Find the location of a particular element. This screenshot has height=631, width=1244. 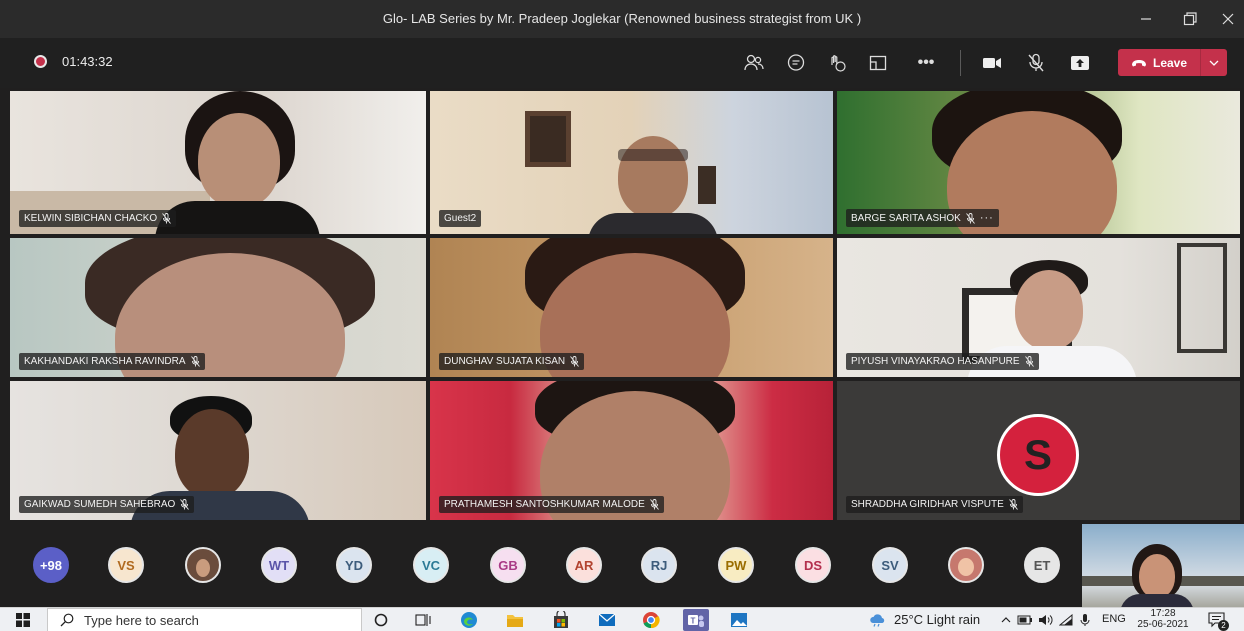

start-button is located at coordinates (23, 620).